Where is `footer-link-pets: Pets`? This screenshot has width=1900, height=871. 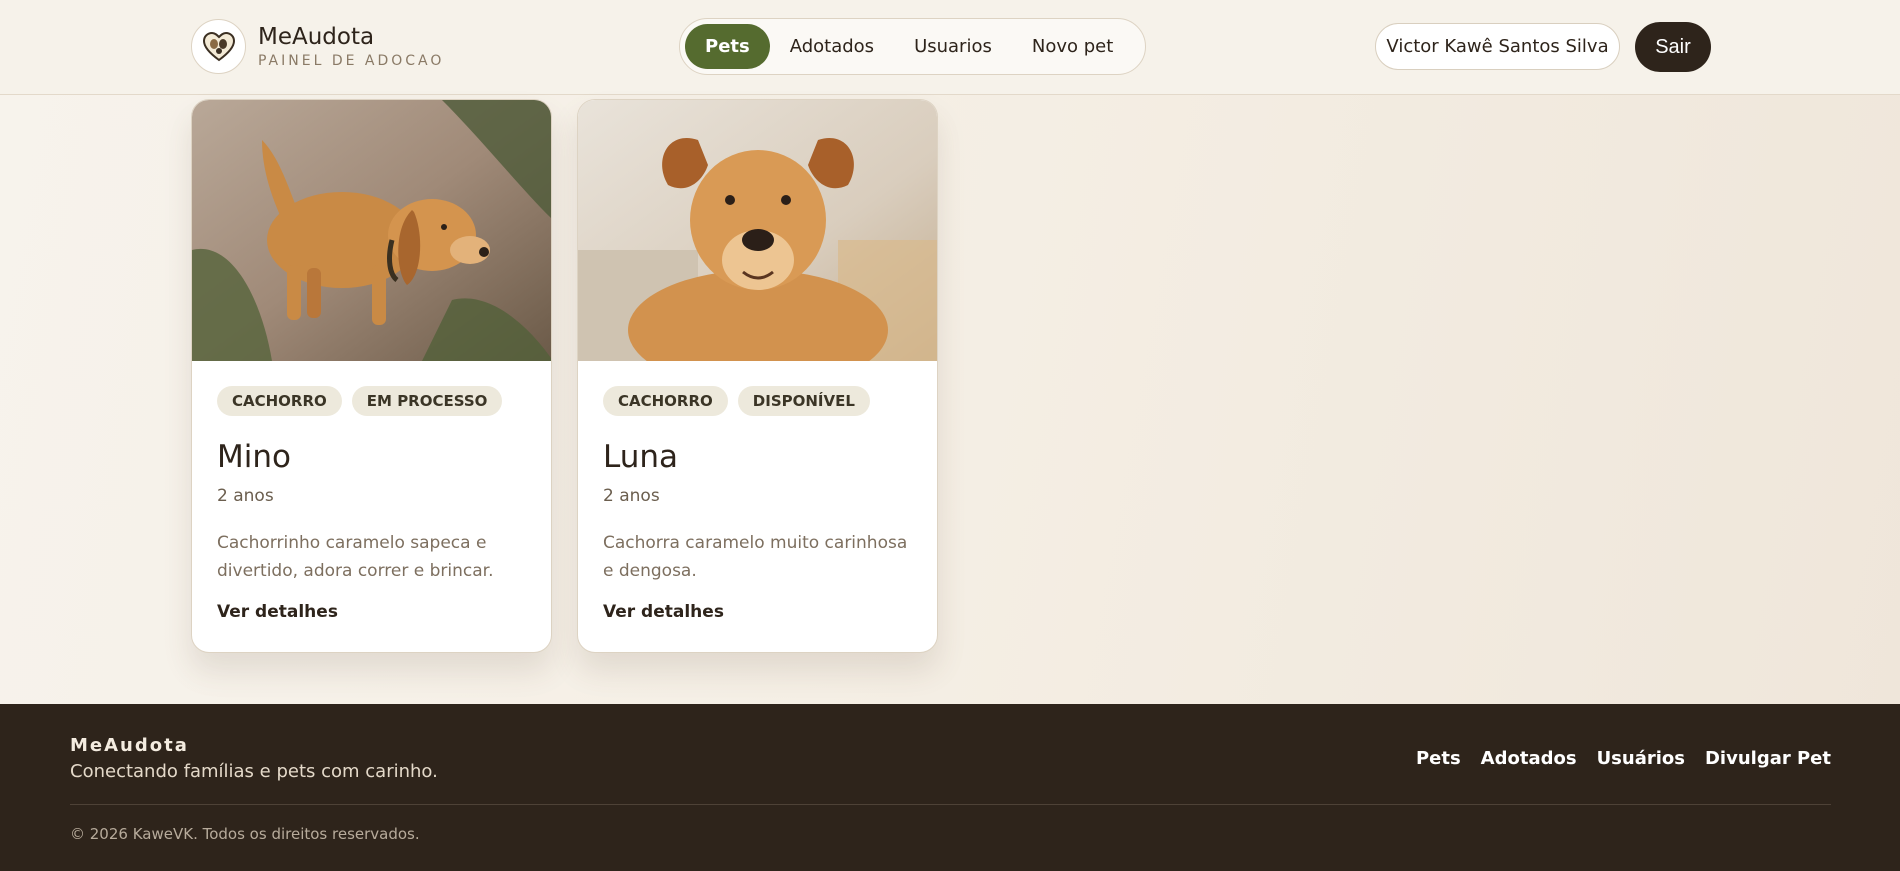 footer-link-pets: Pets is located at coordinates (1438, 758).